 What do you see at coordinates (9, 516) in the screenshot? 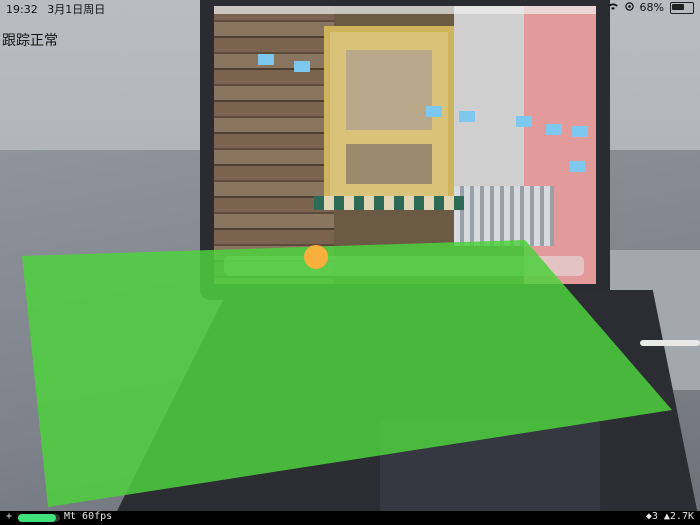
I see `debug-plus-button: +` at bounding box center [9, 516].